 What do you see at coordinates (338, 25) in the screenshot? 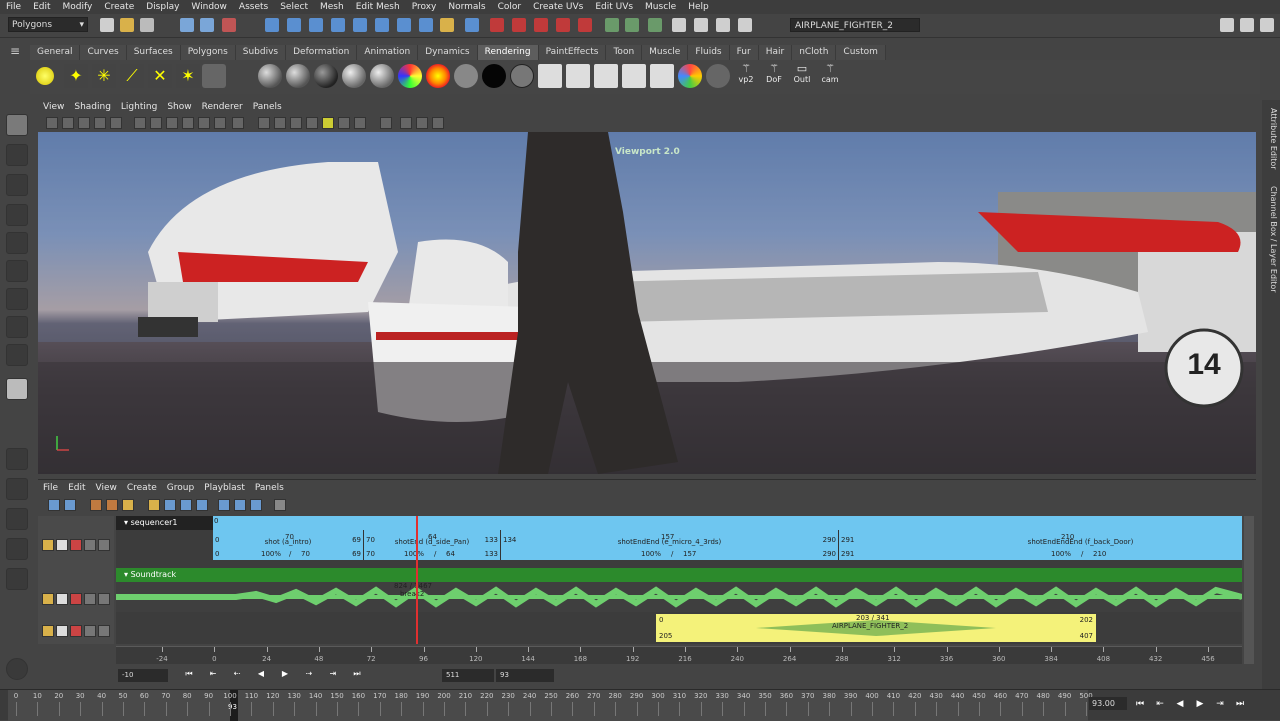
I see `select-surfaces-icon` at bounding box center [338, 25].